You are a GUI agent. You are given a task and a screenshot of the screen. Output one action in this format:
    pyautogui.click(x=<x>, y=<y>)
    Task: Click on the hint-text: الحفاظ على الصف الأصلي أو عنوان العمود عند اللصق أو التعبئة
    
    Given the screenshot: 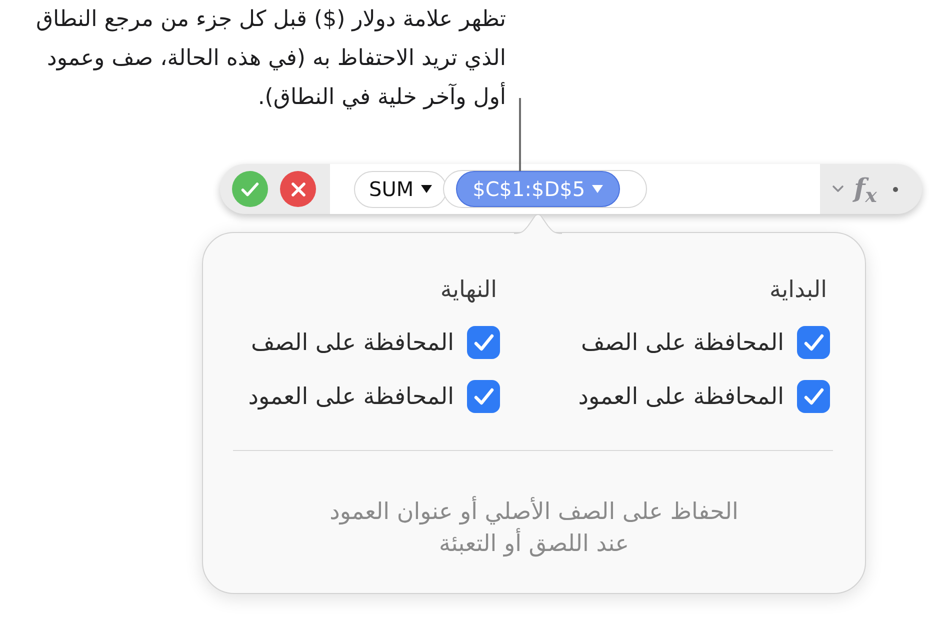 What is the action you would take?
    pyautogui.click(x=534, y=528)
    